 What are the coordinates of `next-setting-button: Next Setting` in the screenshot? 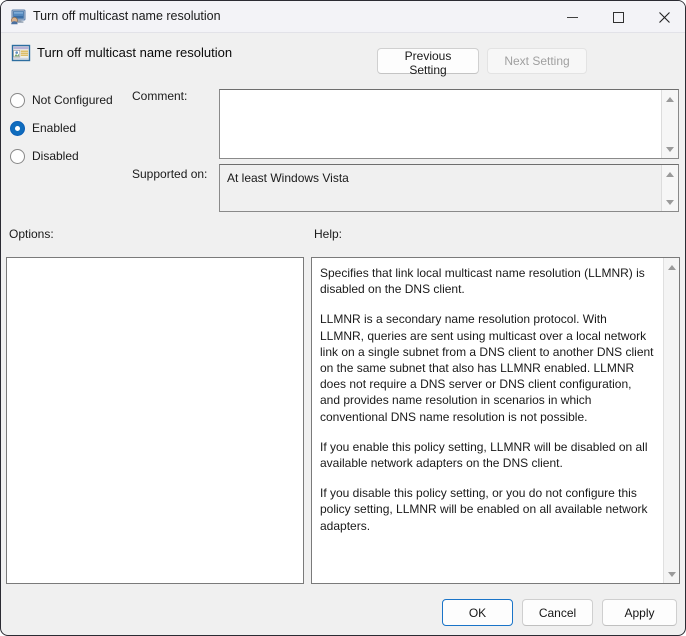 It's located at (537, 61).